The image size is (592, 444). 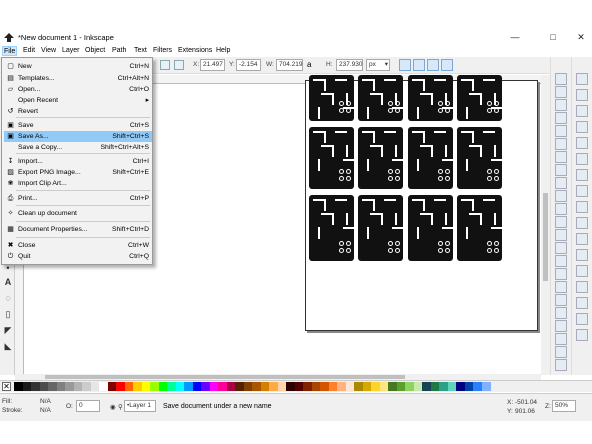 I want to click on ungroup-icon, so click(x=561, y=313).